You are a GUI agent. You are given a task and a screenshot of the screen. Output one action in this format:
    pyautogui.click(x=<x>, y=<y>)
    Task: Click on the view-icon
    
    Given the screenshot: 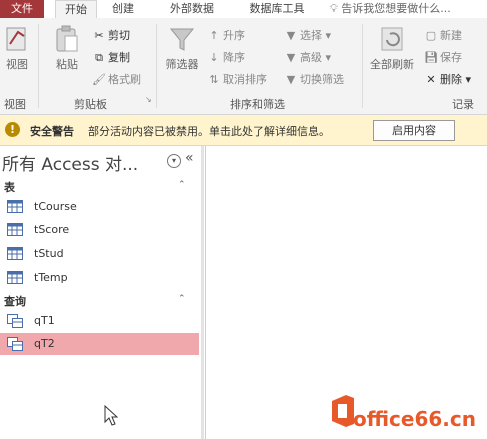 What is the action you would take?
    pyautogui.click(x=16, y=39)
    